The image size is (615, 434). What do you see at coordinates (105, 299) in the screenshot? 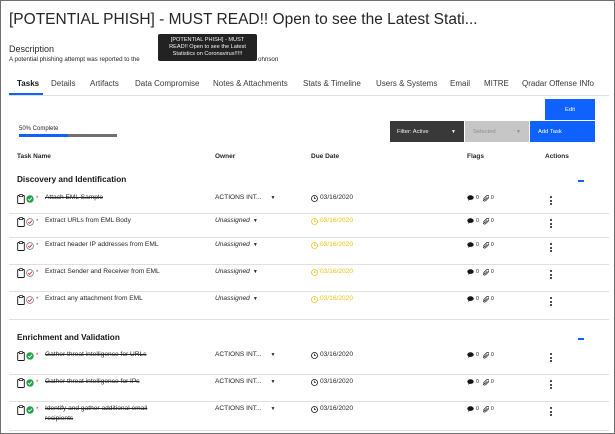
I see `task-name-link: Extract any attachment from EML` at bounding box center [105, 299].